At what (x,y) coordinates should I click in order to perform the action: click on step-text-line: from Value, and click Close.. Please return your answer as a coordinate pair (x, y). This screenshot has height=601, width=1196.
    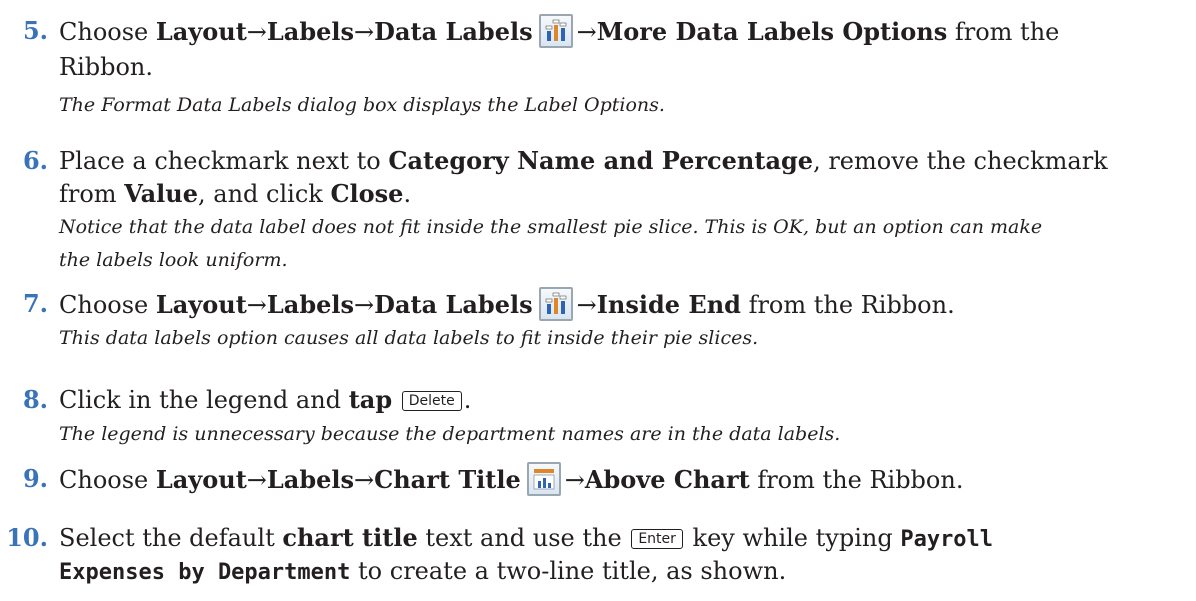
    Looking at the image, I should click on (235, 193).